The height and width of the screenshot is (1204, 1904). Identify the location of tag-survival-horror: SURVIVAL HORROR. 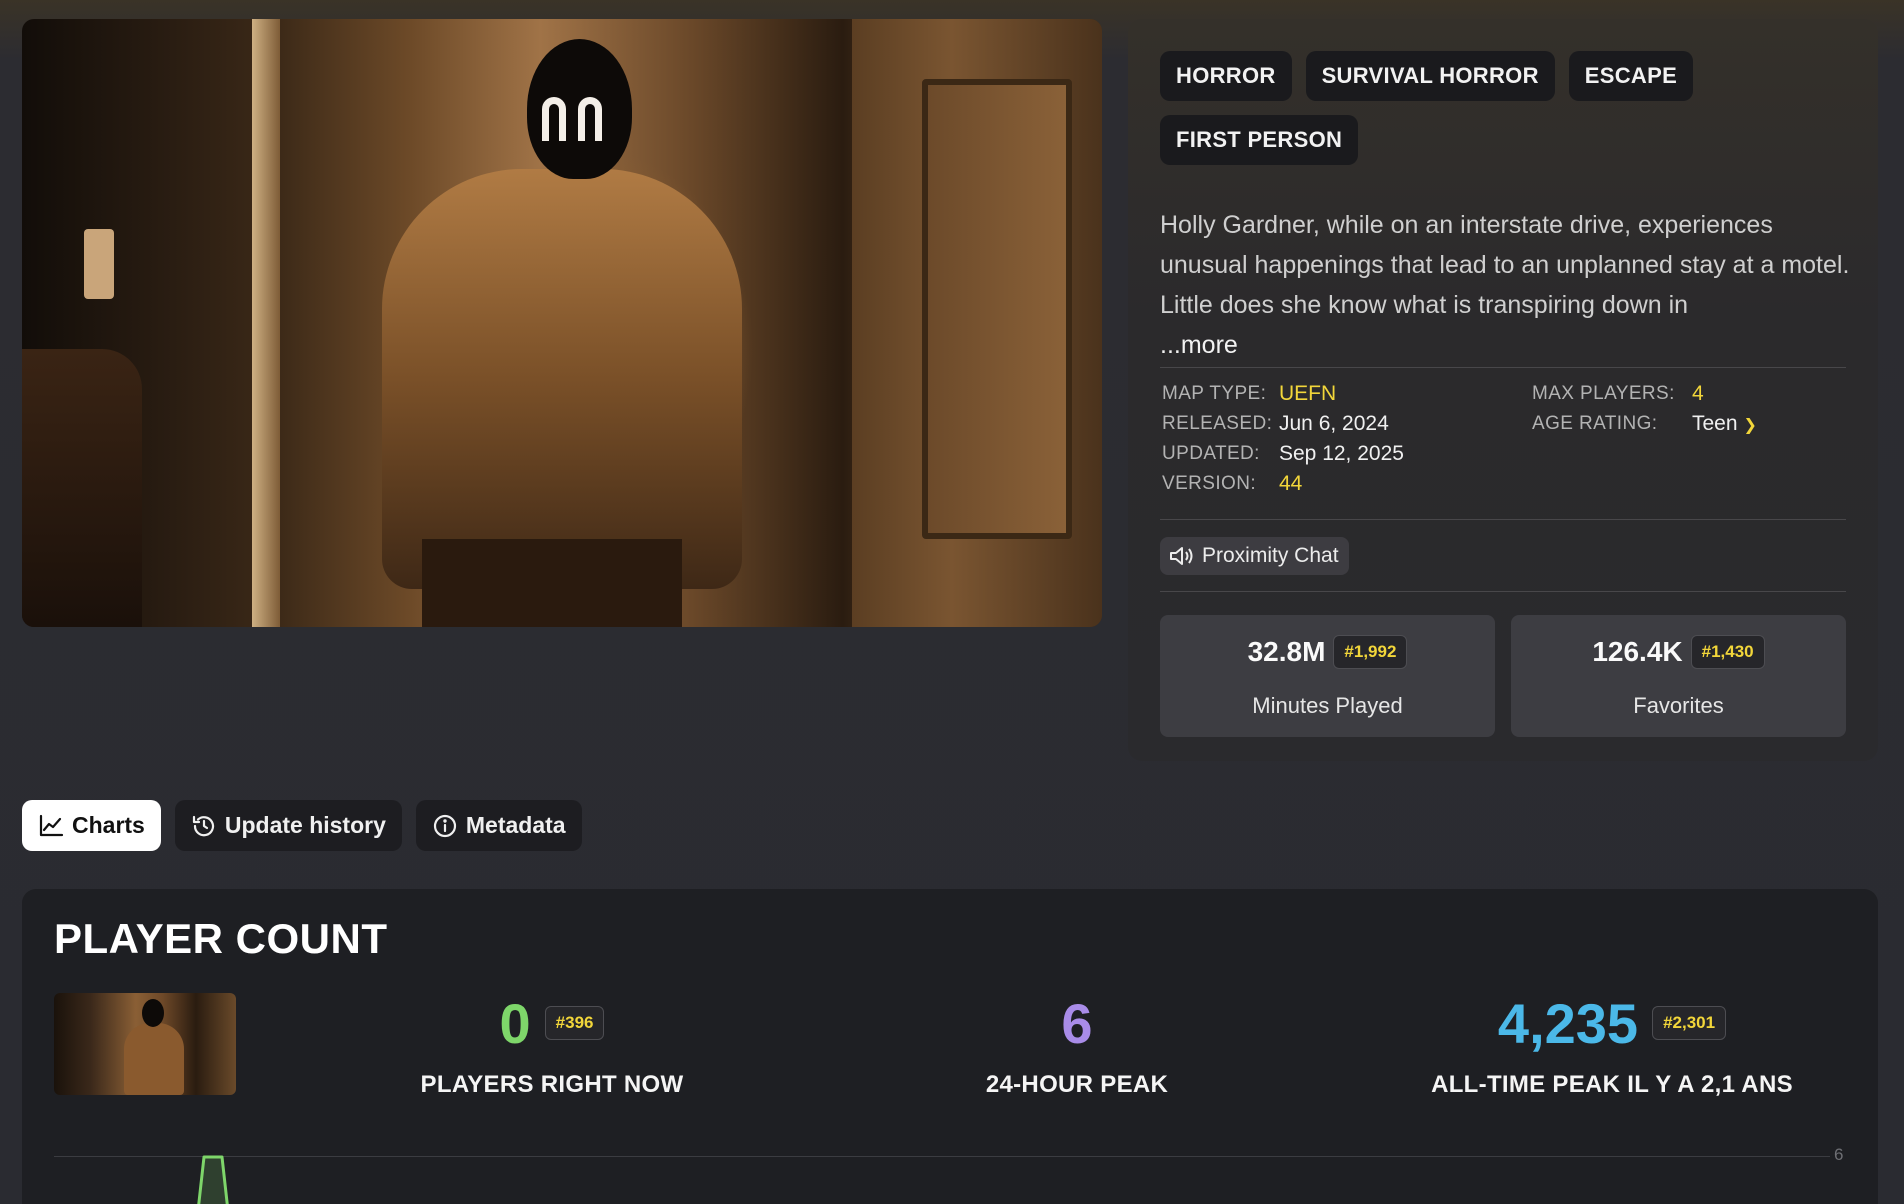
(1430, 76).